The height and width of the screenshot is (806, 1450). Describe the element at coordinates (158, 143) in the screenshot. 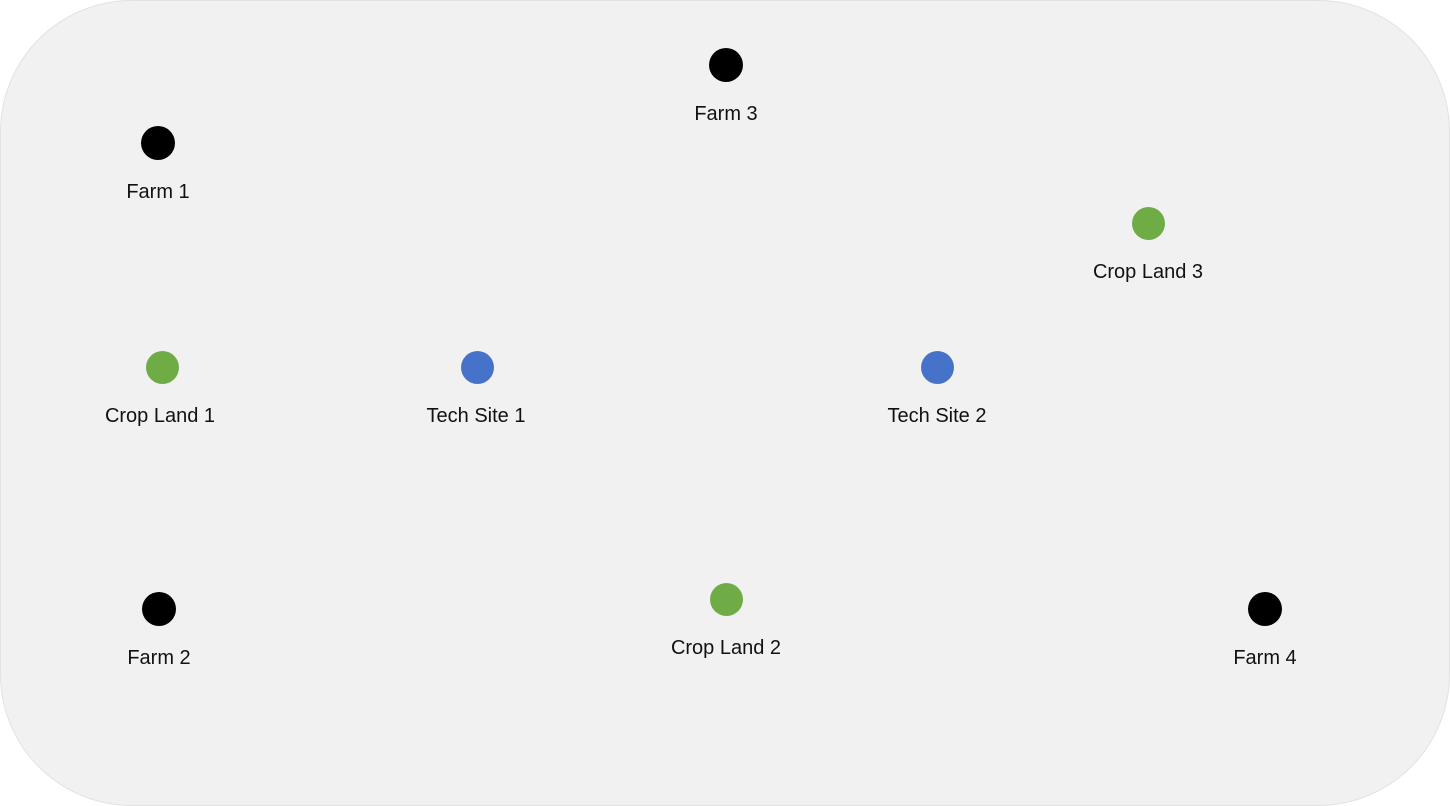

I see `farm-1-marker` at that location.